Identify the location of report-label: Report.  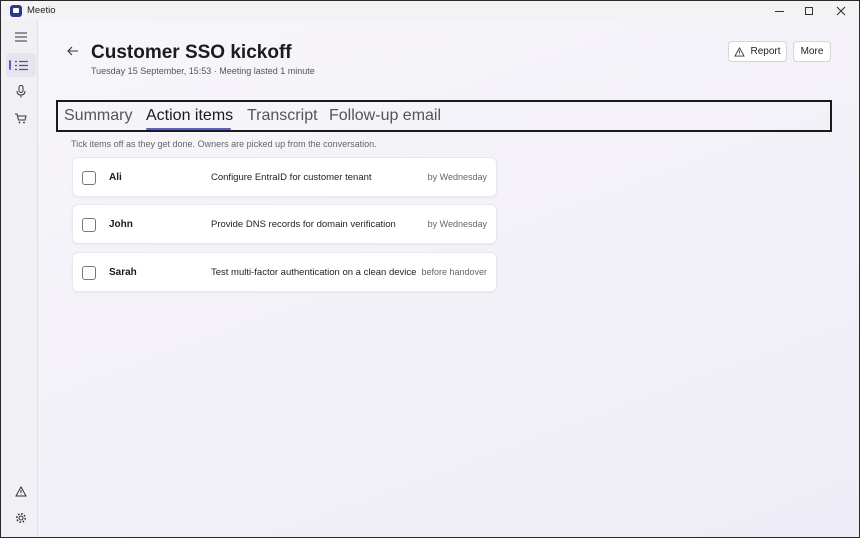
(765, 51).